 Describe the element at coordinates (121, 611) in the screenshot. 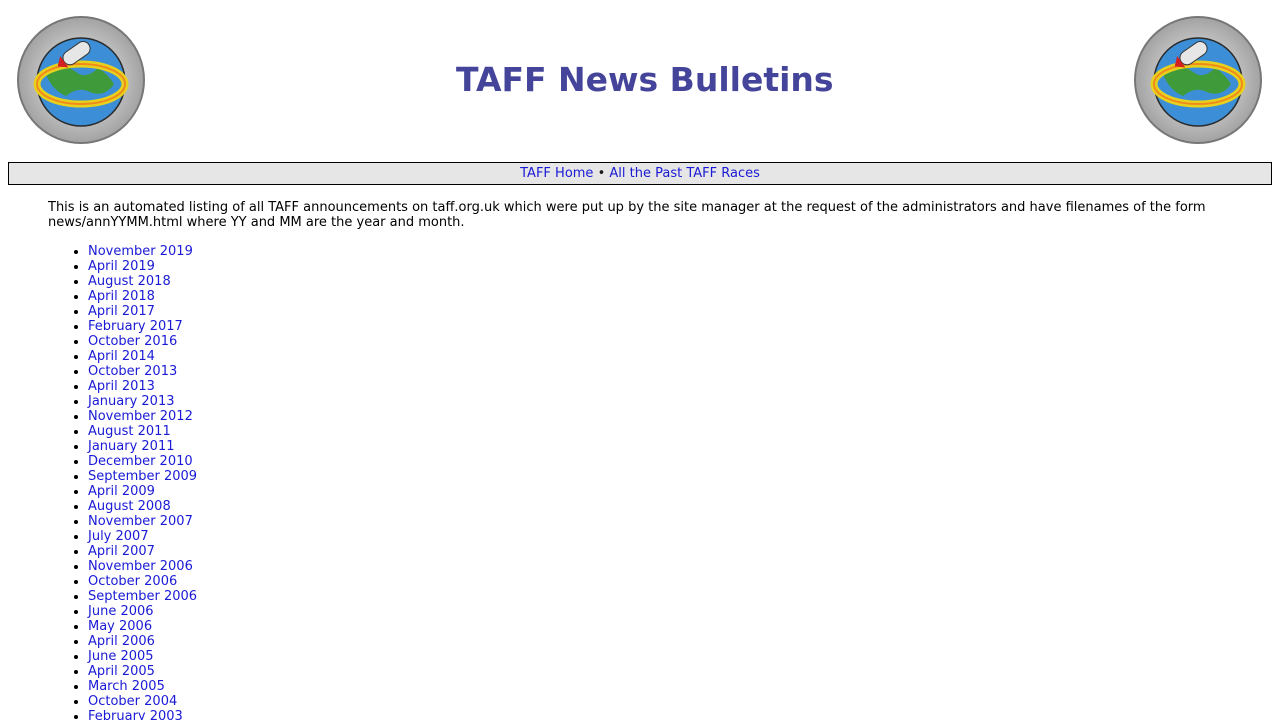

I see `bulletin-link: June 2006` at that location.